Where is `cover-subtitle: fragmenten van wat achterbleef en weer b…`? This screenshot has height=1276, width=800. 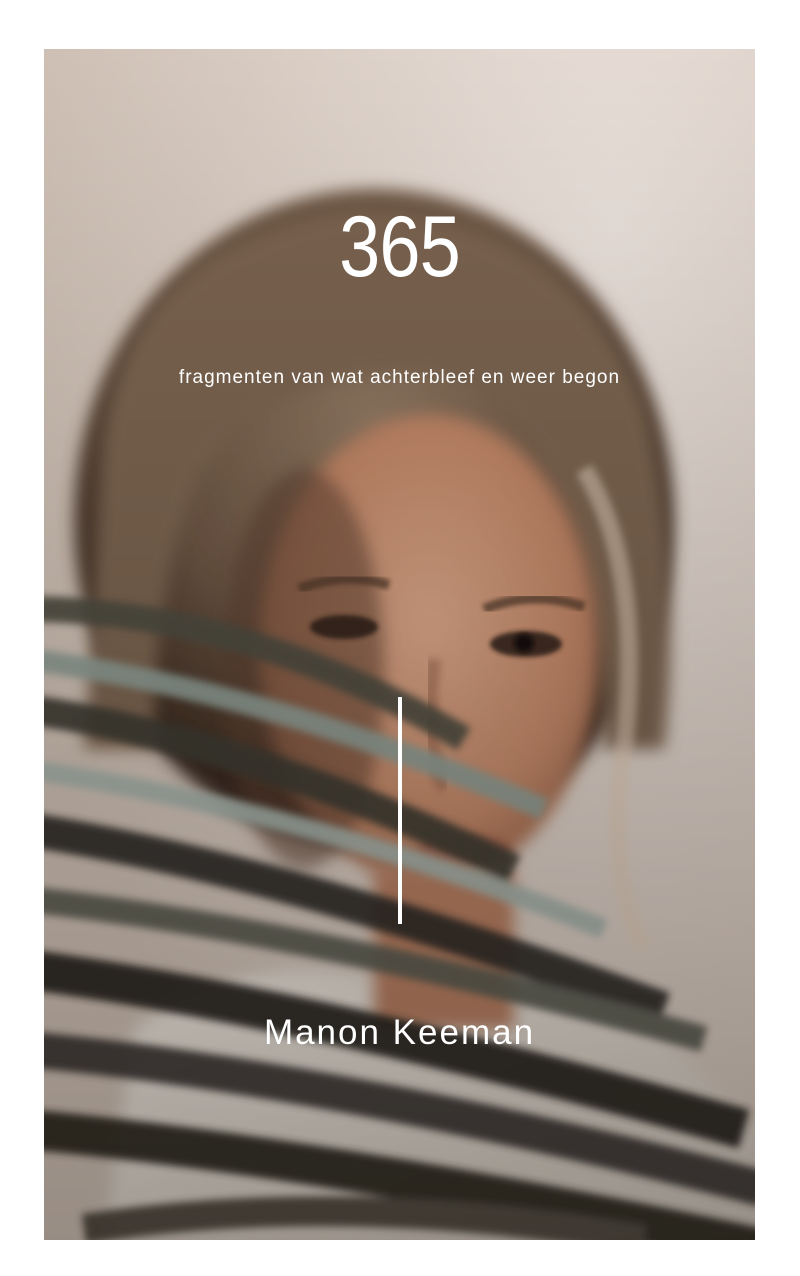 cover-subtitle: fragmenten van wat achterbleef en weer b… is located at coordinates (399, 377).